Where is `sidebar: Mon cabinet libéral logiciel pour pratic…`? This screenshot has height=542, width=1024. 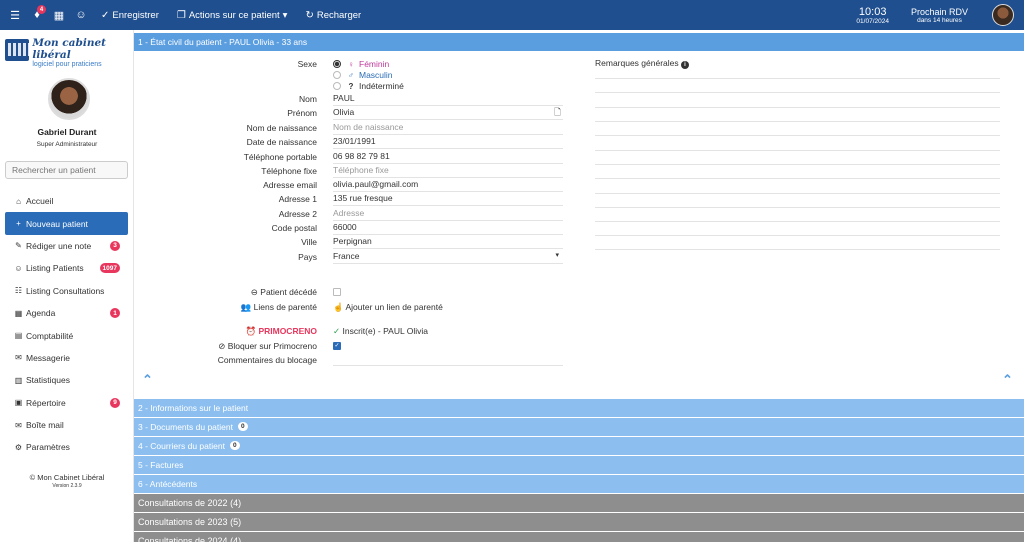 sidebar: Mon cabinet libéral logiciel pour pratic… is located at coordinates (67, 286).